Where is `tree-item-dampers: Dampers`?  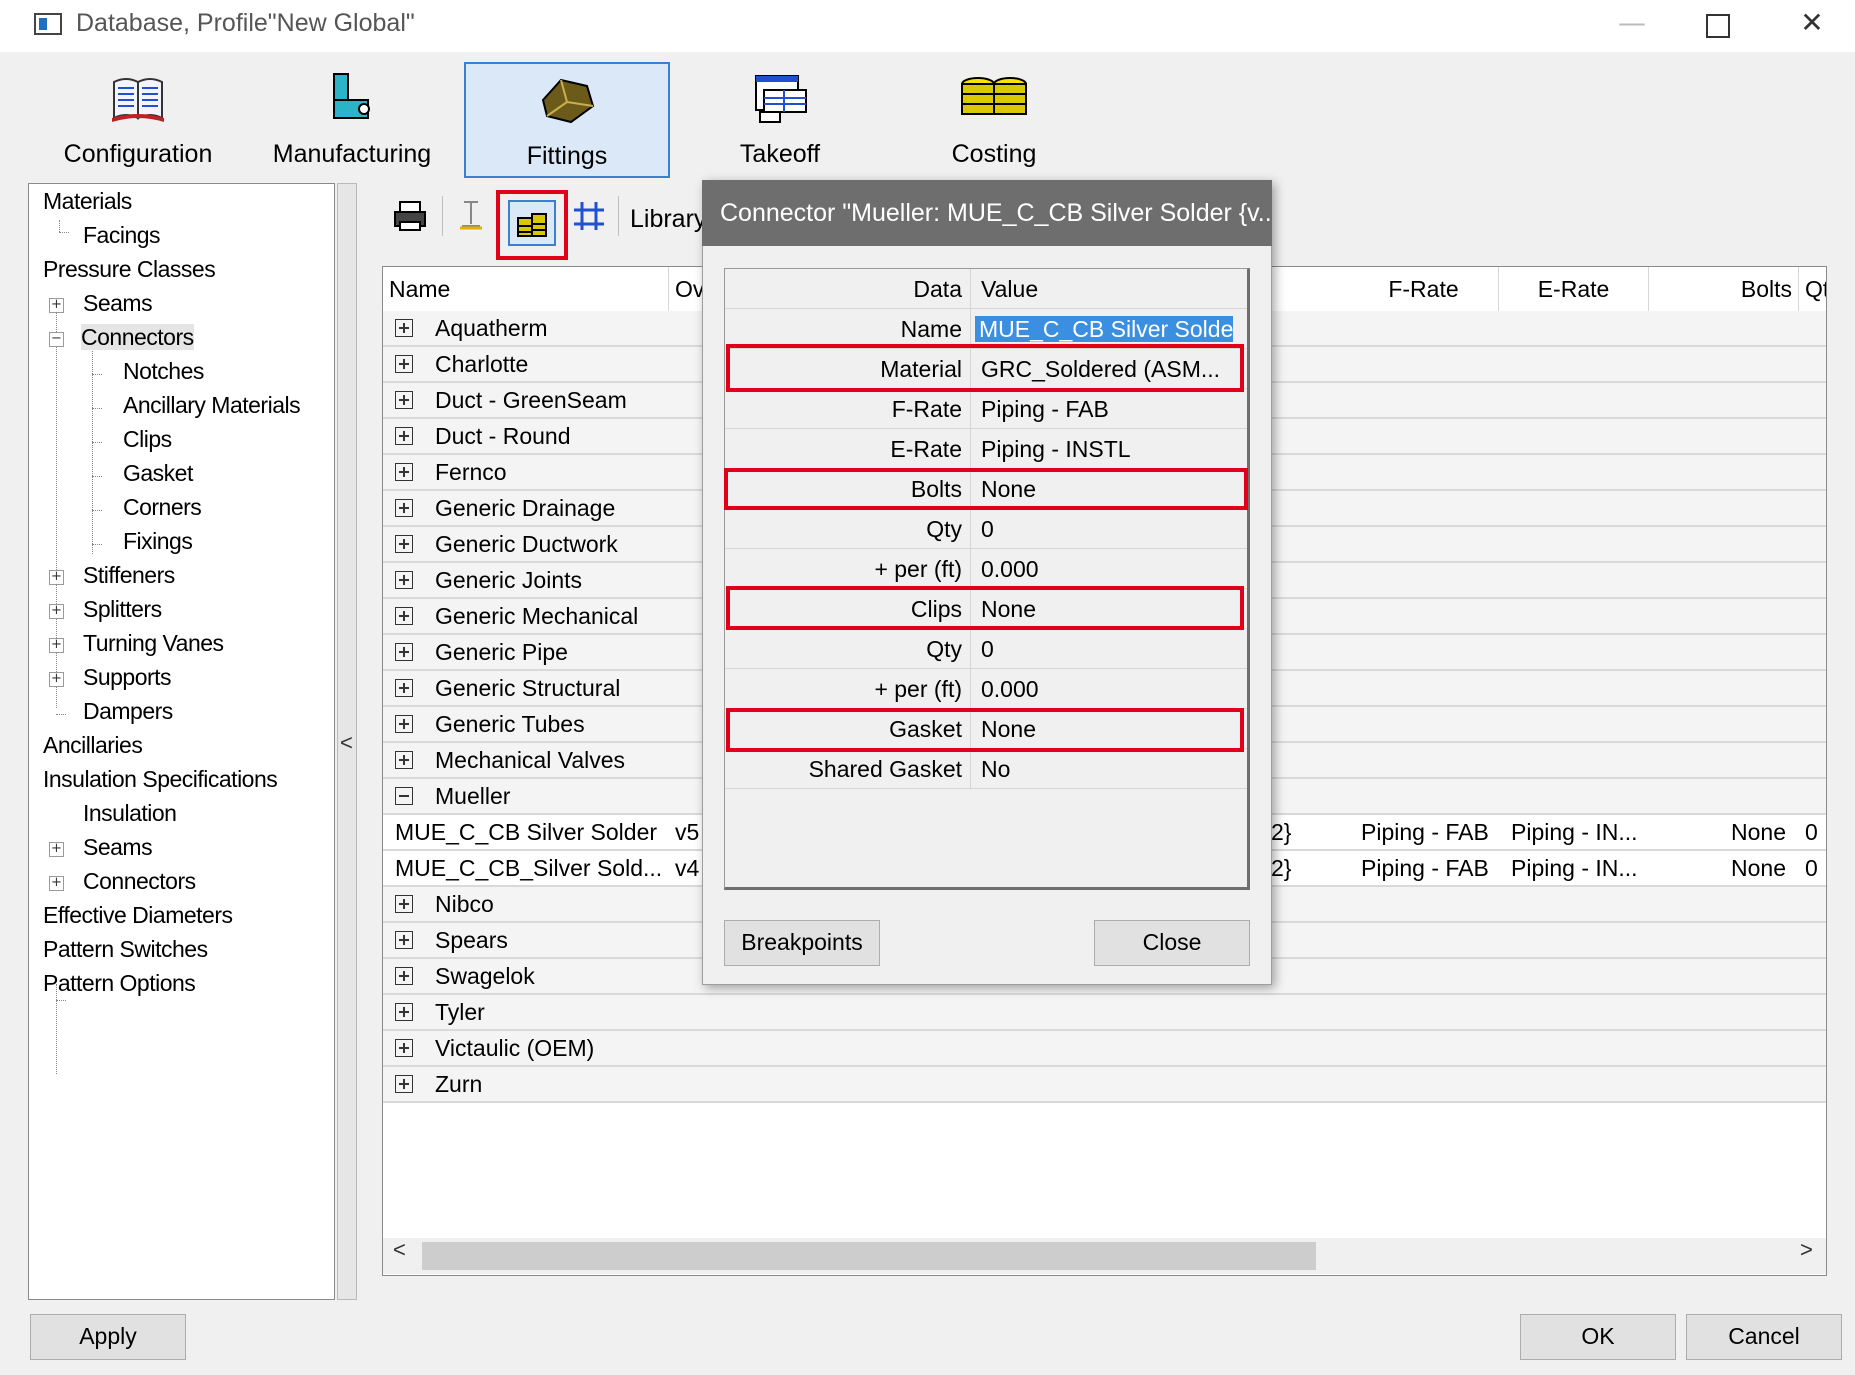
tree-item-dampers: Dampers is located at coordinates (128, 711).